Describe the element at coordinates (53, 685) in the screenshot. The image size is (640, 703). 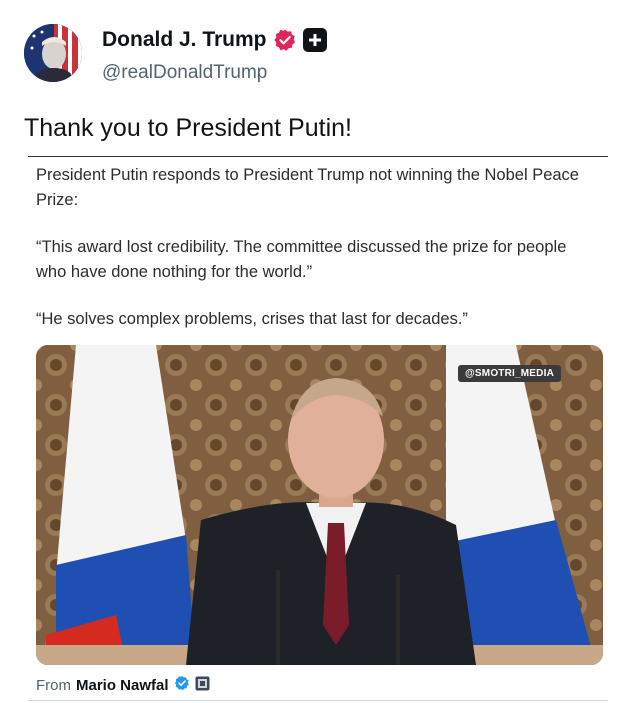
I see `source-prefix: From` at that location.